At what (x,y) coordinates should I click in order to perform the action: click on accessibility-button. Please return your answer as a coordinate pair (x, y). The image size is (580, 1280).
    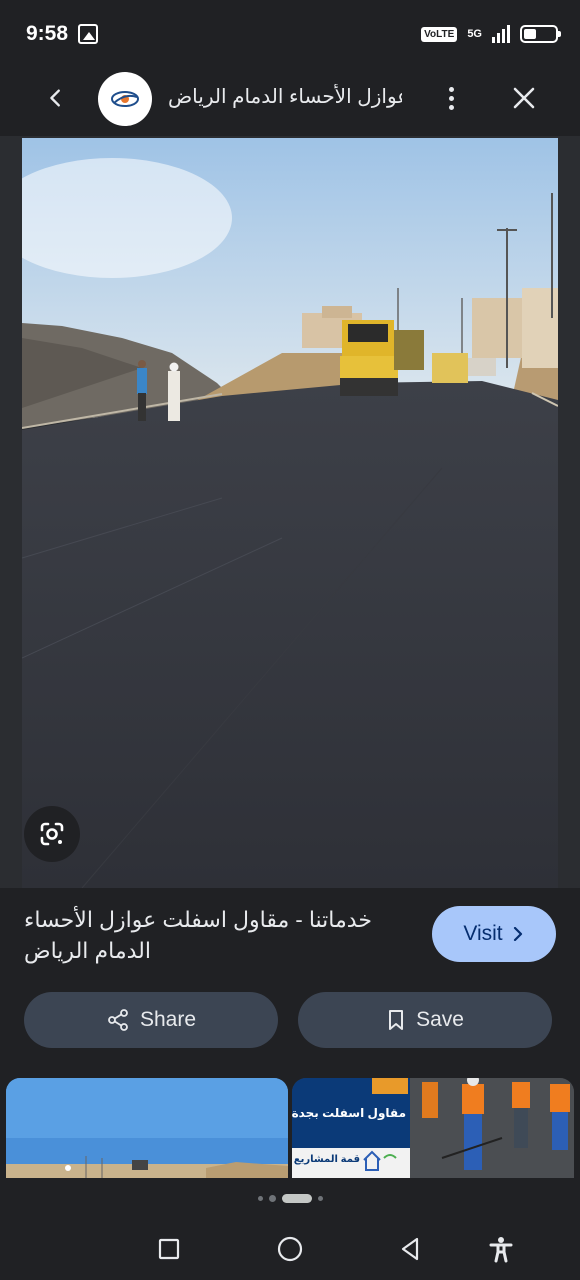
    Looking at the image, I should click on (501, 1249).